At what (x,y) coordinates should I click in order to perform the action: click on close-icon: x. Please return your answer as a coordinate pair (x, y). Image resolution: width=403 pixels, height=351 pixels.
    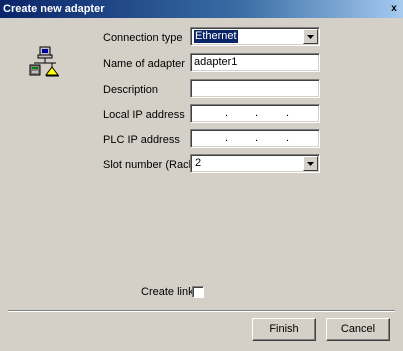
    Looking at the image, I should click on (394, 8).